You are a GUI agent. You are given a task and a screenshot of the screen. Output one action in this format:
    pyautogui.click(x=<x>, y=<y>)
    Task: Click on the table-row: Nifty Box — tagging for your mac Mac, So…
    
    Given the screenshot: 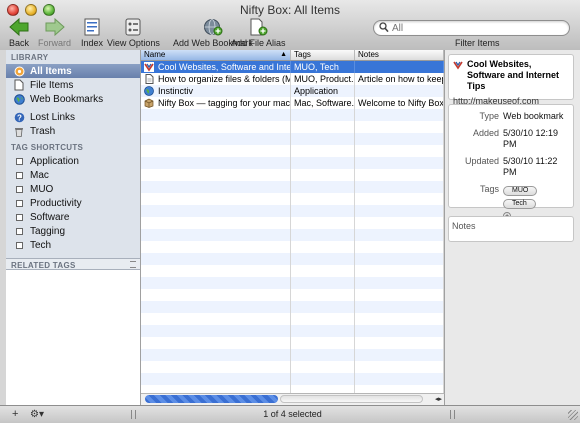 What is the action you would take?
    pyautogui.click(x=292, y=103)
    